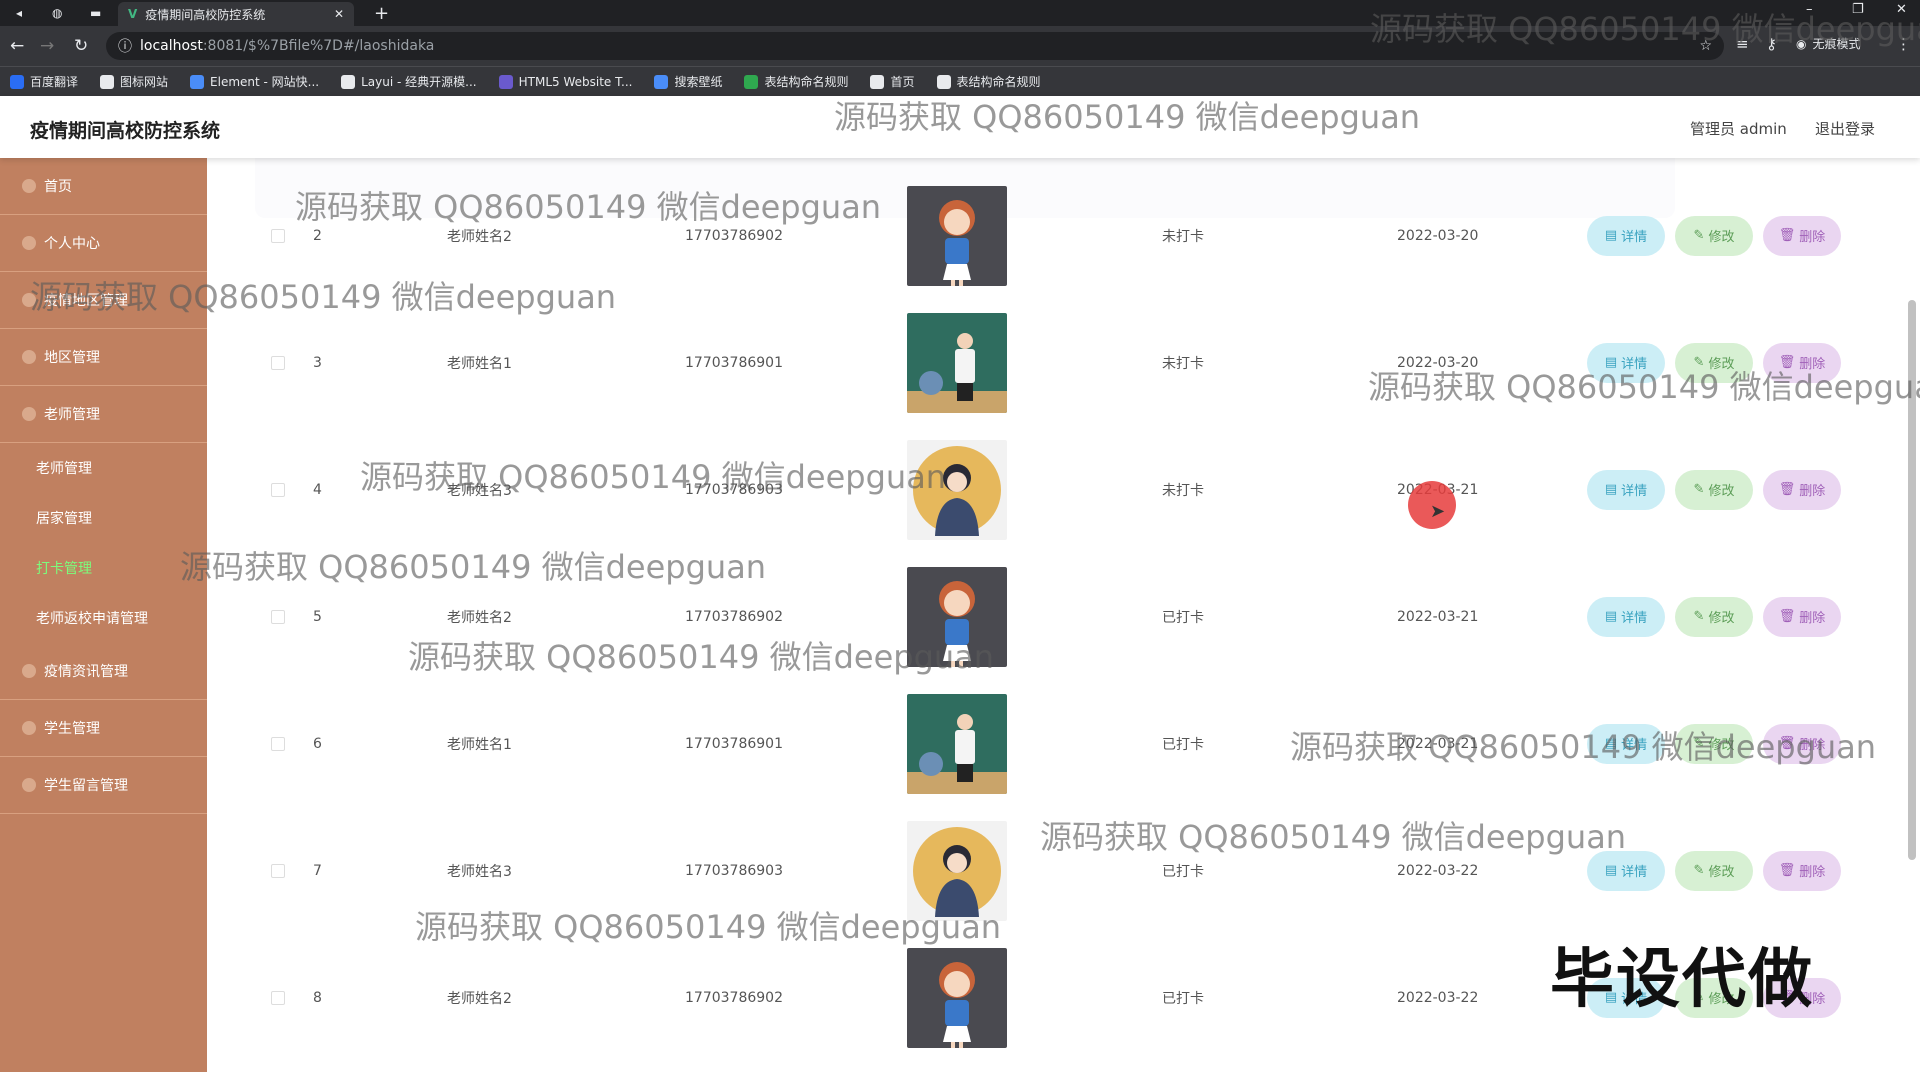  What do you see at coordinates (19, 13) in the screenshot?
I see `audio-icon: ◂` at bounding box center [19, 13].